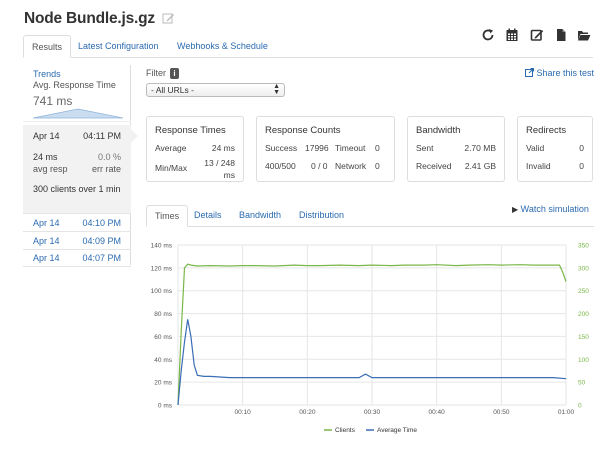 The image size is (611, 471). What do you see at coordinates (555, 149) in the screenshot?
I see `redirects-box: Redirects Valid 0 Invalid 0` at bounding box center [555, 149].